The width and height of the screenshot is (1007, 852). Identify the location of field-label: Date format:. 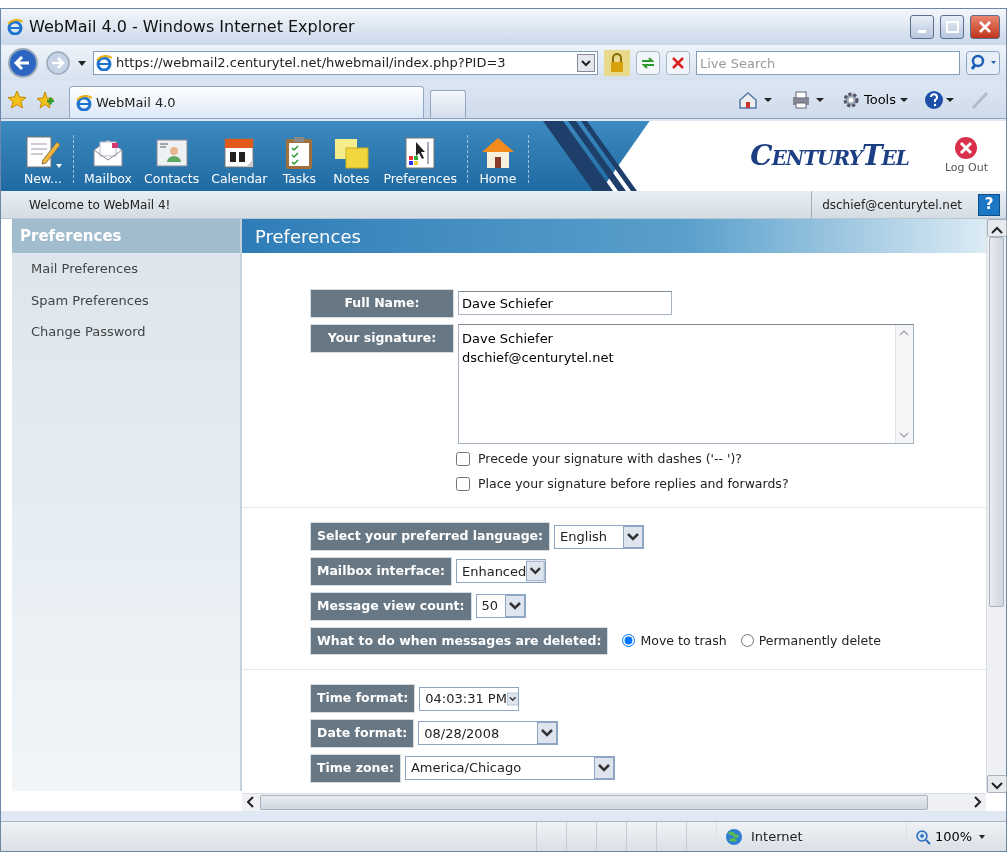
(362, 733).